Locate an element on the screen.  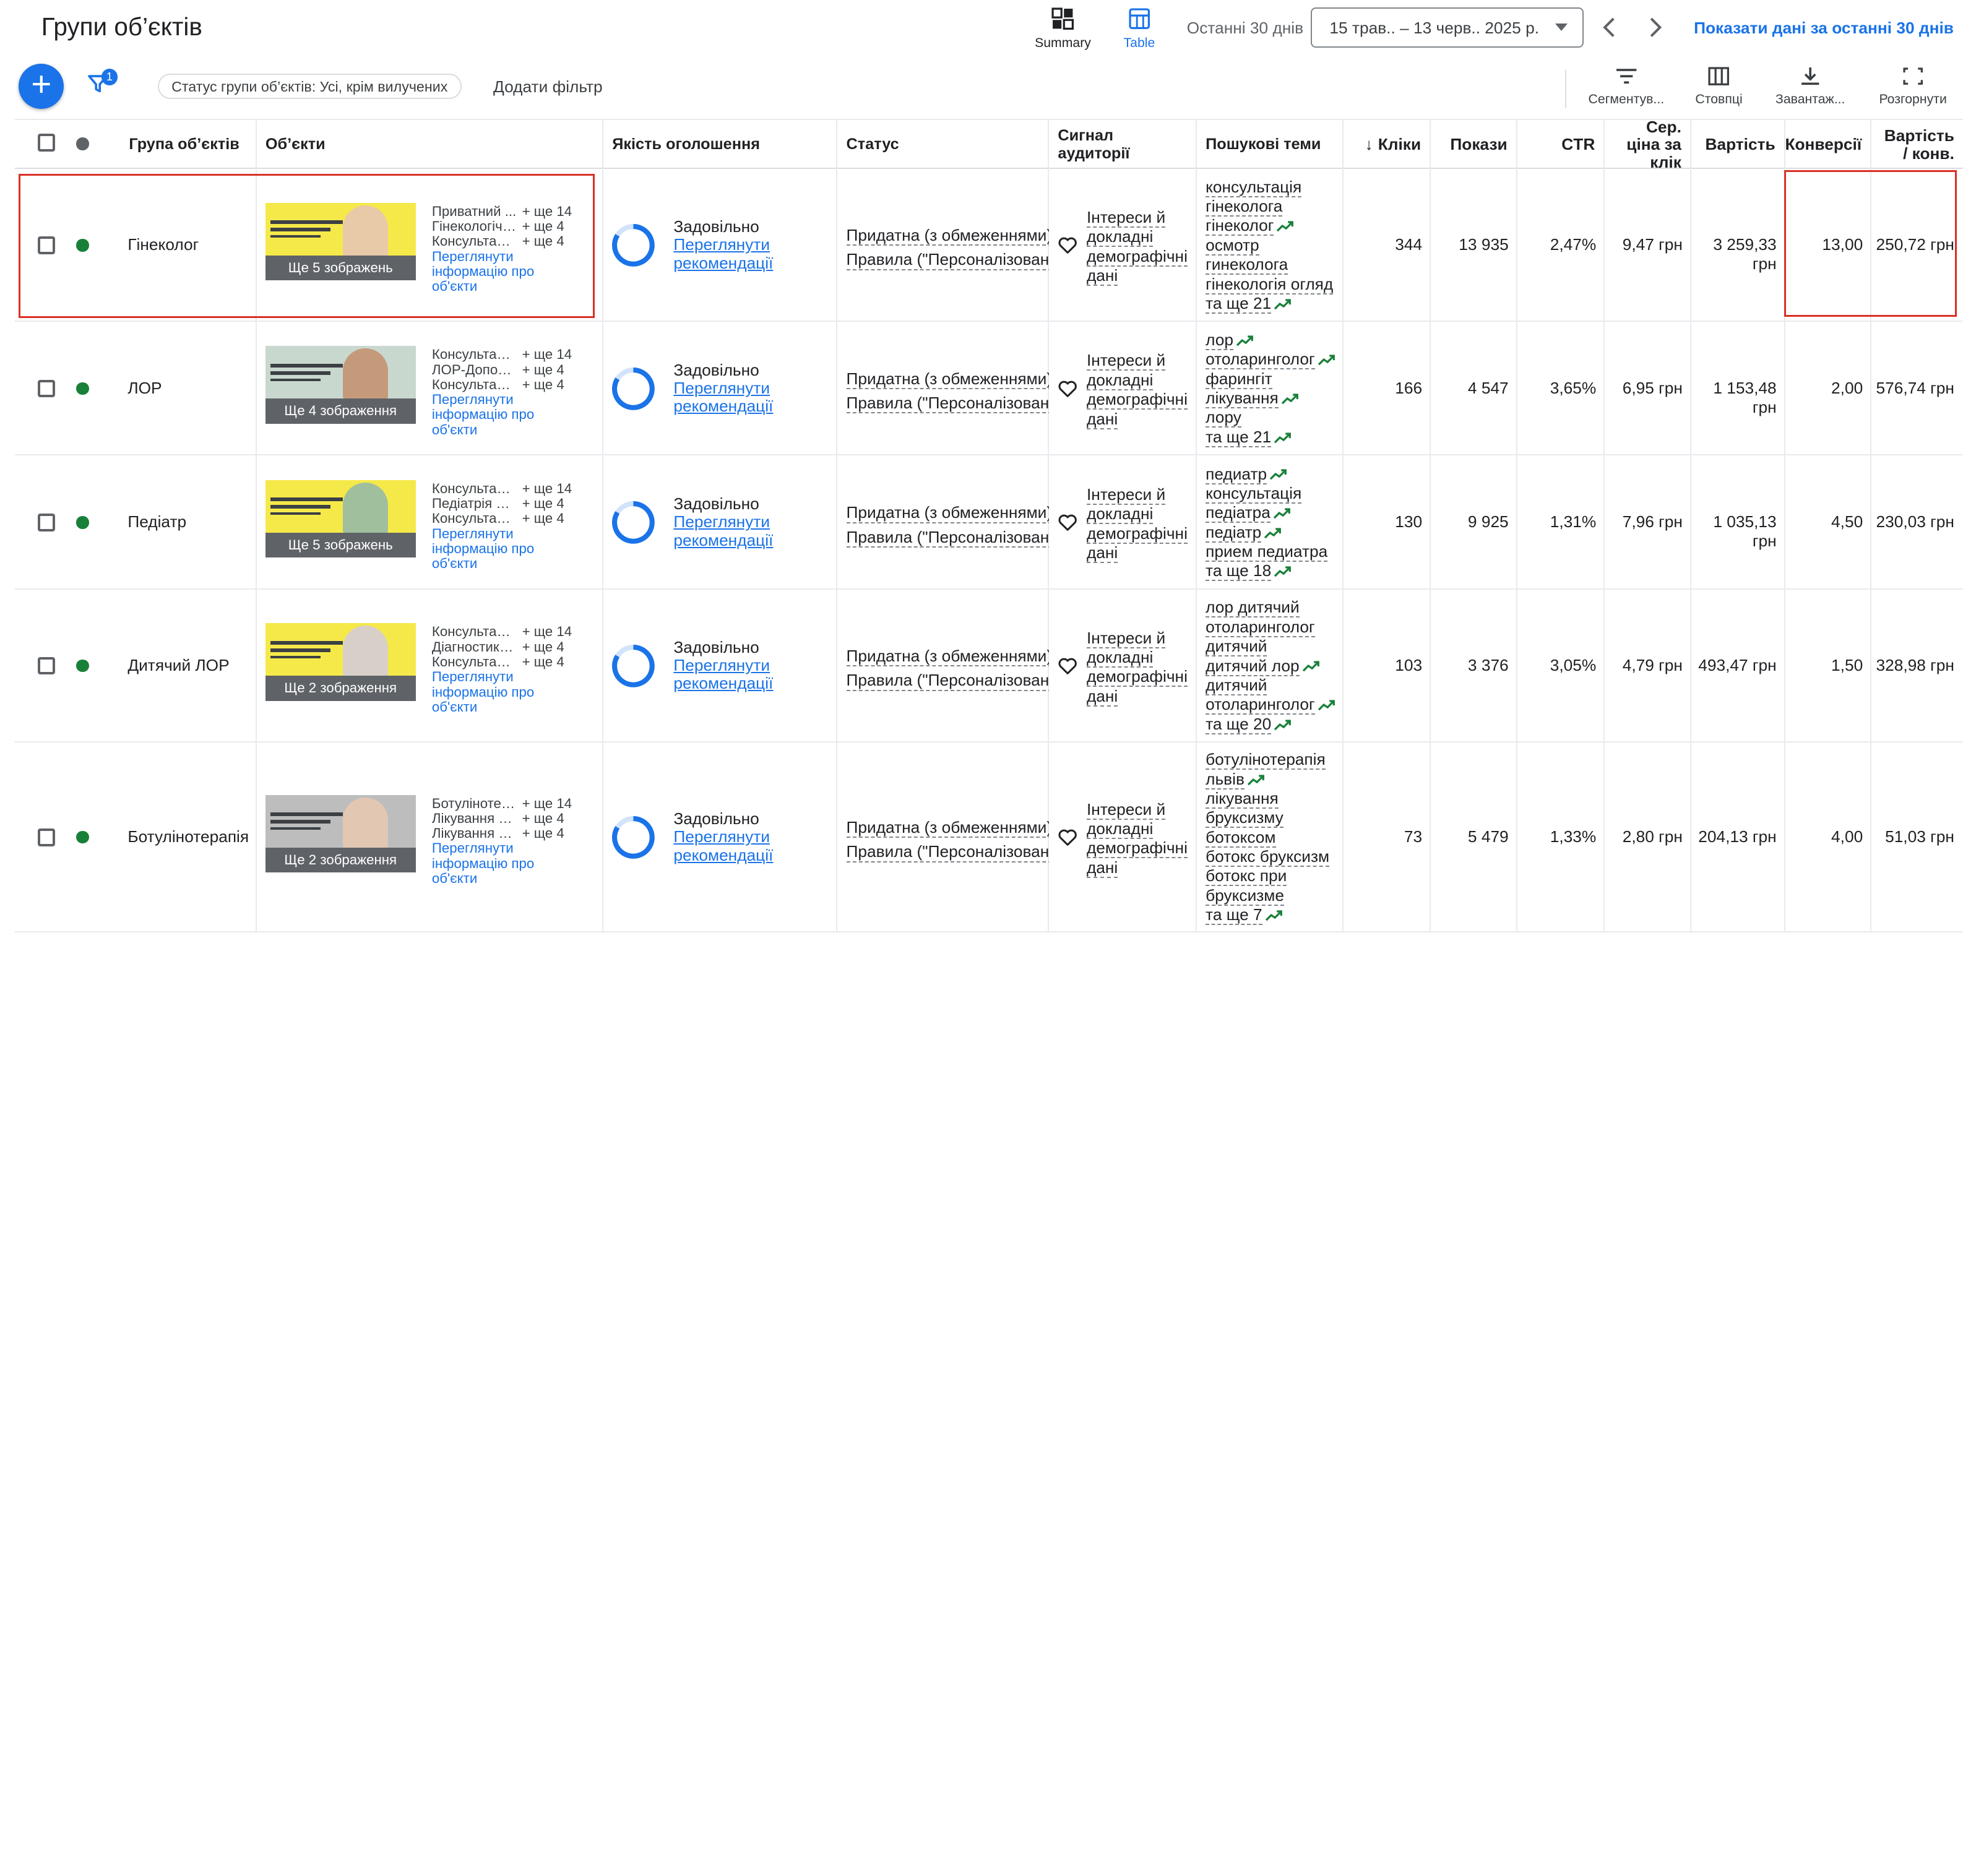
search-theme-text: осмотр is located at coordinates (1232, 246).